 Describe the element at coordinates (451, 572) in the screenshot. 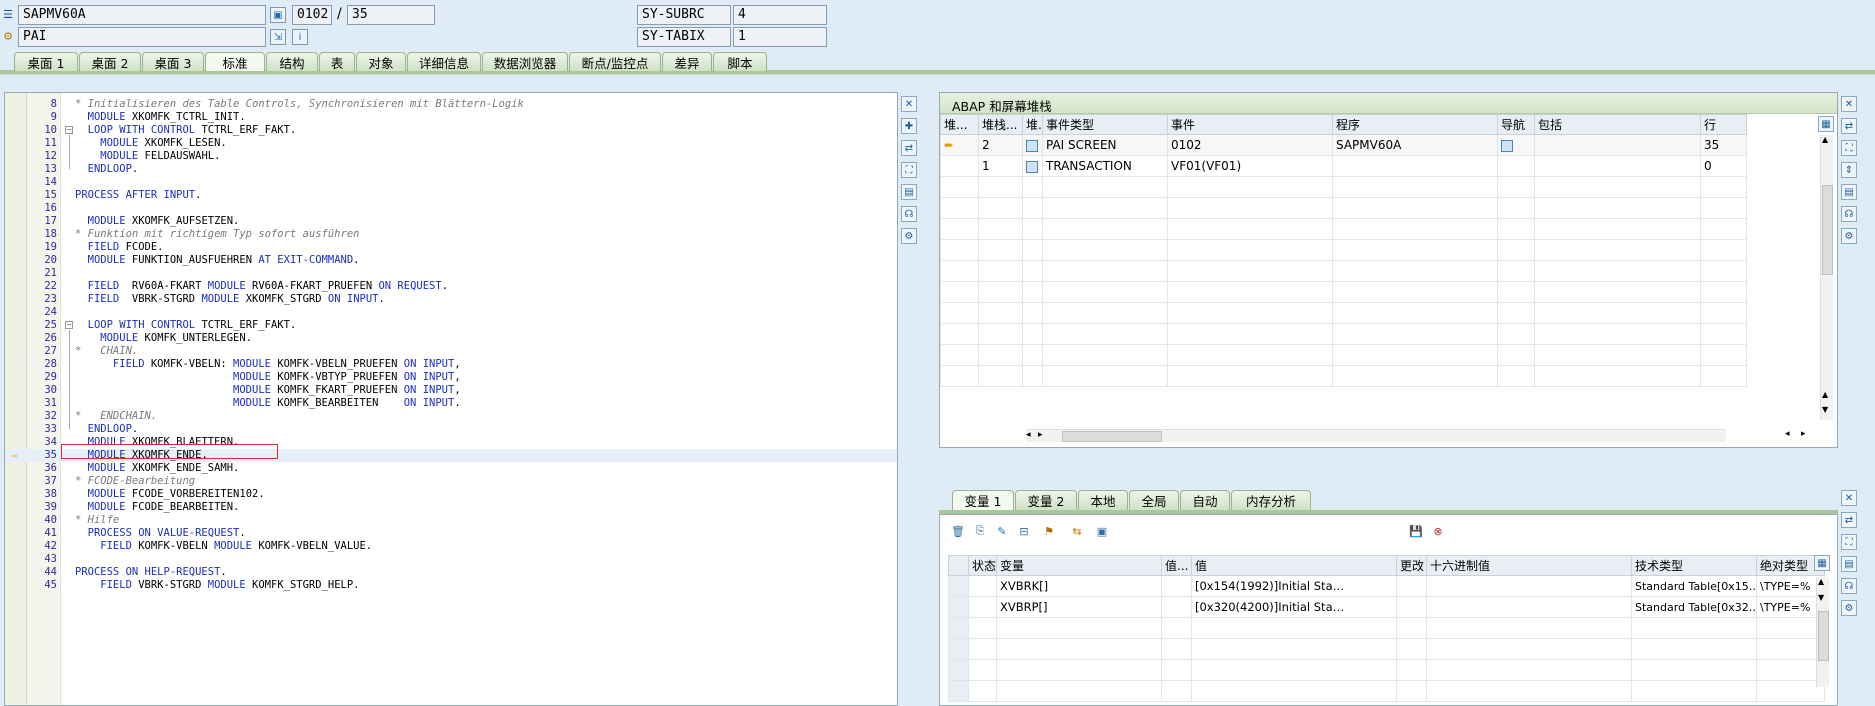

I see `code-line: 44 PROCESS ON HELP-REQUEST.` at that location.